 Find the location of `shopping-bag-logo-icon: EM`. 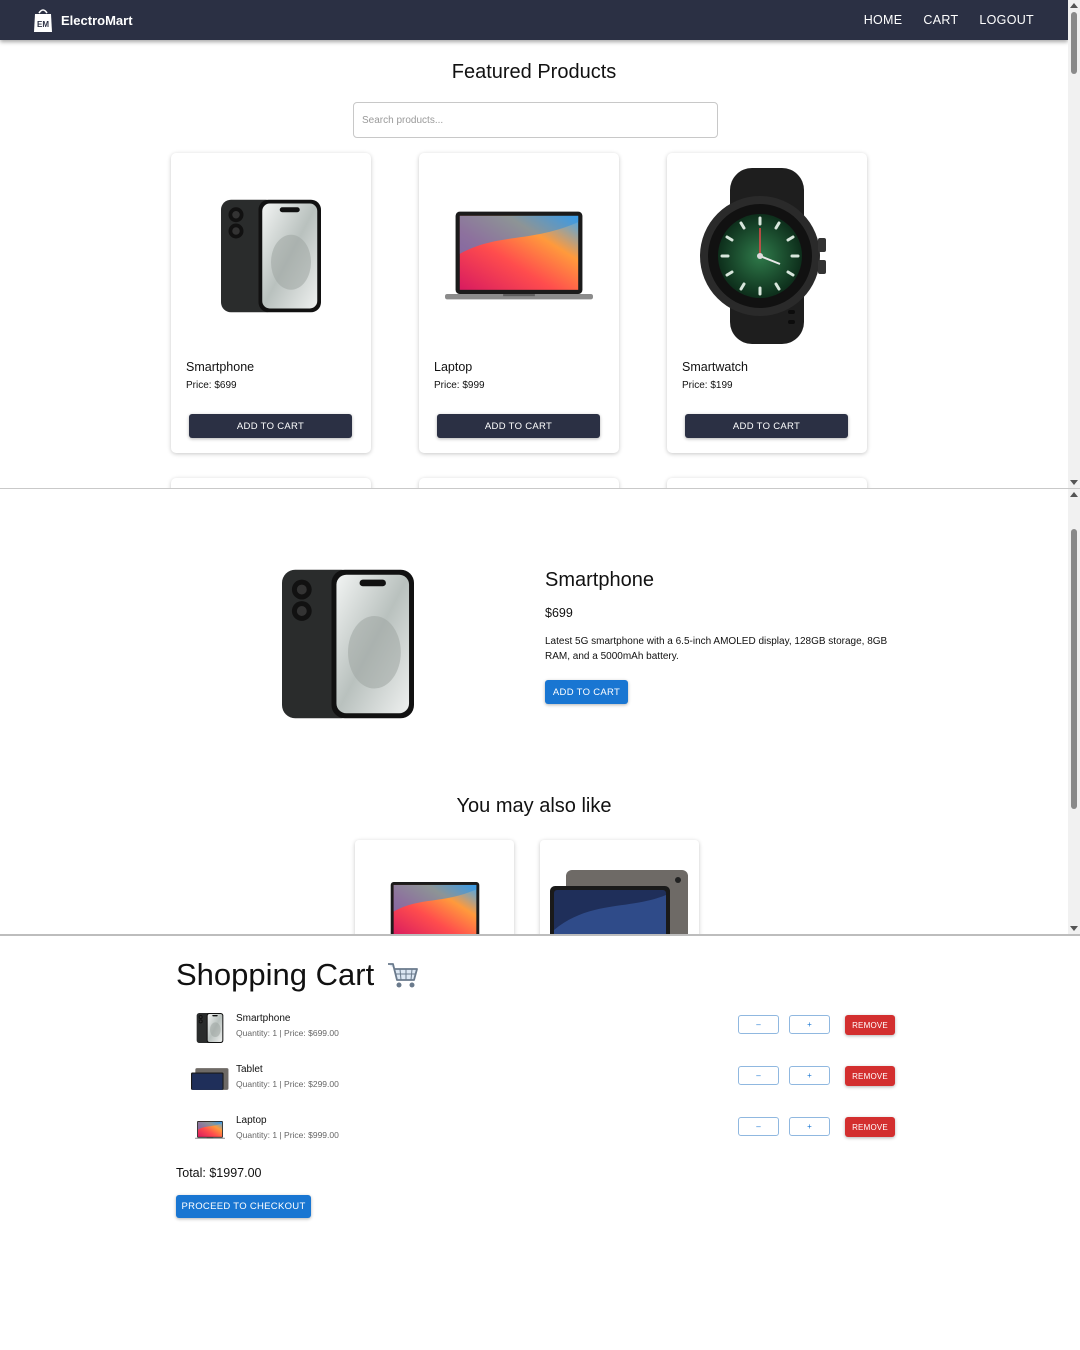

shopping-bag-logo-icon: EM is located at coordinates (43, 20).